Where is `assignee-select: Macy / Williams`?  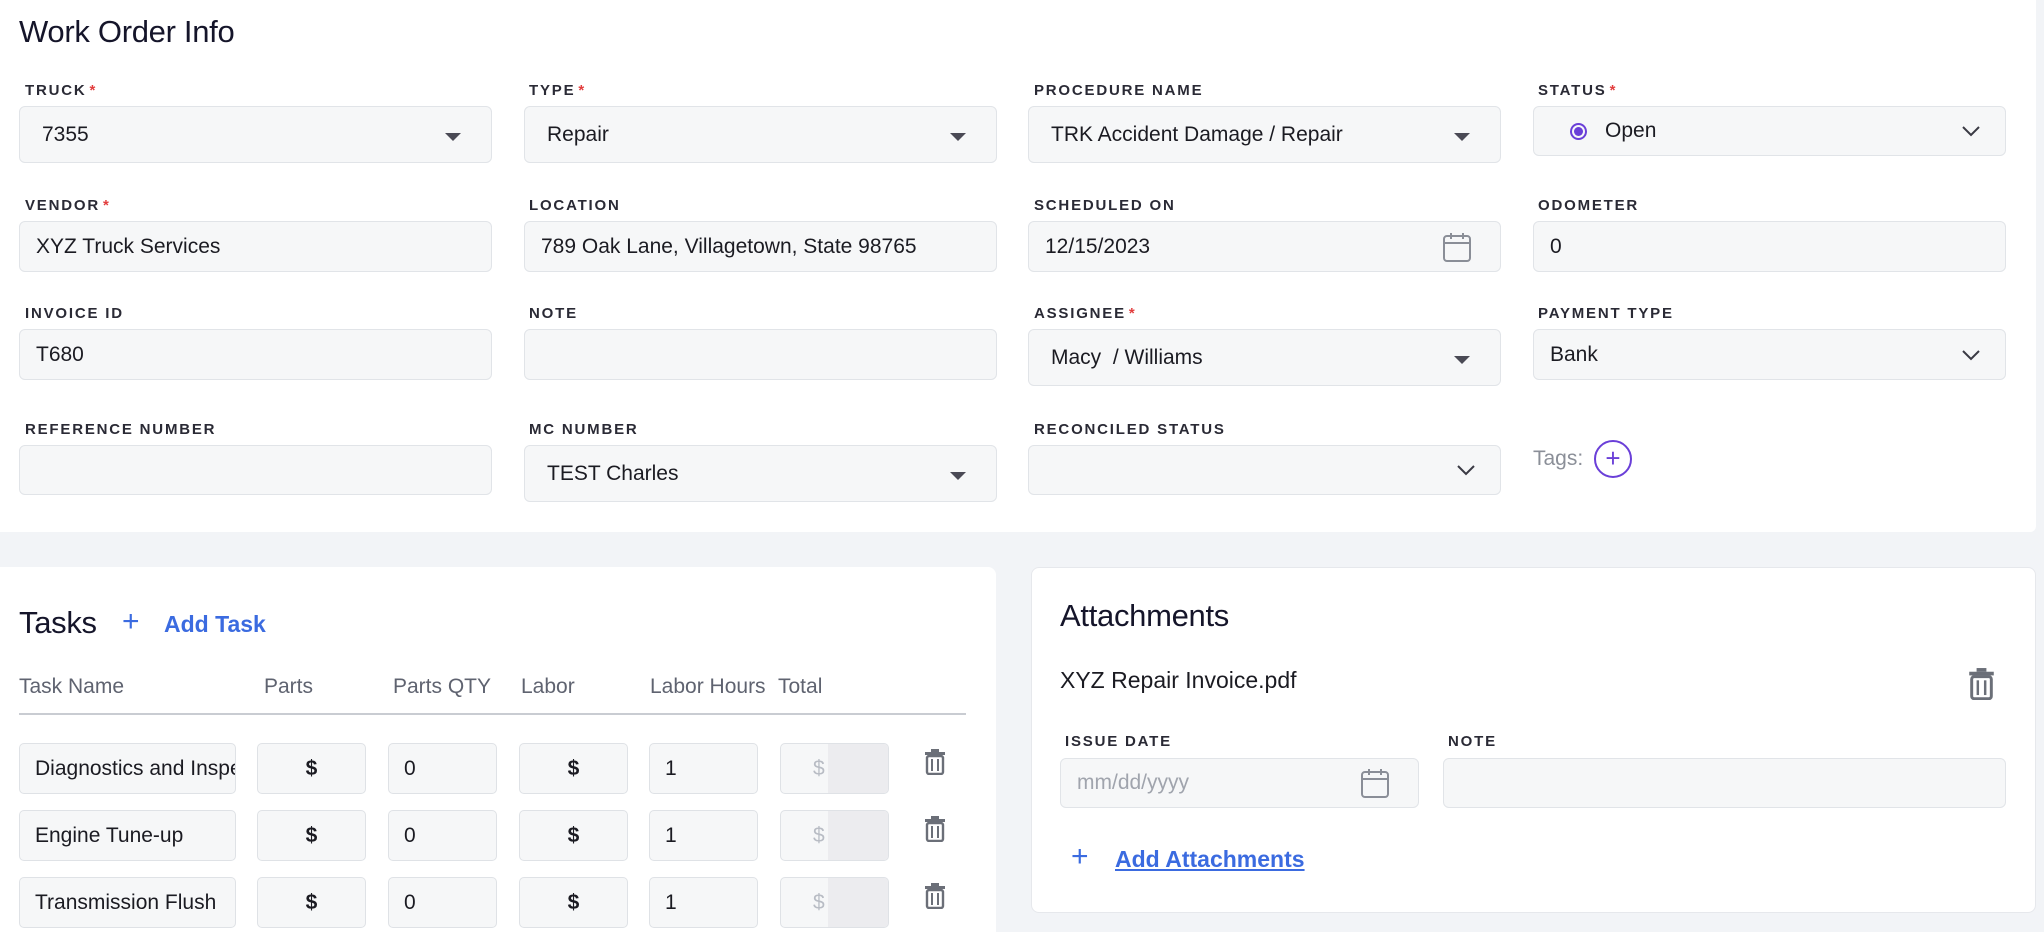
assignee-select: Macy / Williams is located at coordinates (1264, 357).